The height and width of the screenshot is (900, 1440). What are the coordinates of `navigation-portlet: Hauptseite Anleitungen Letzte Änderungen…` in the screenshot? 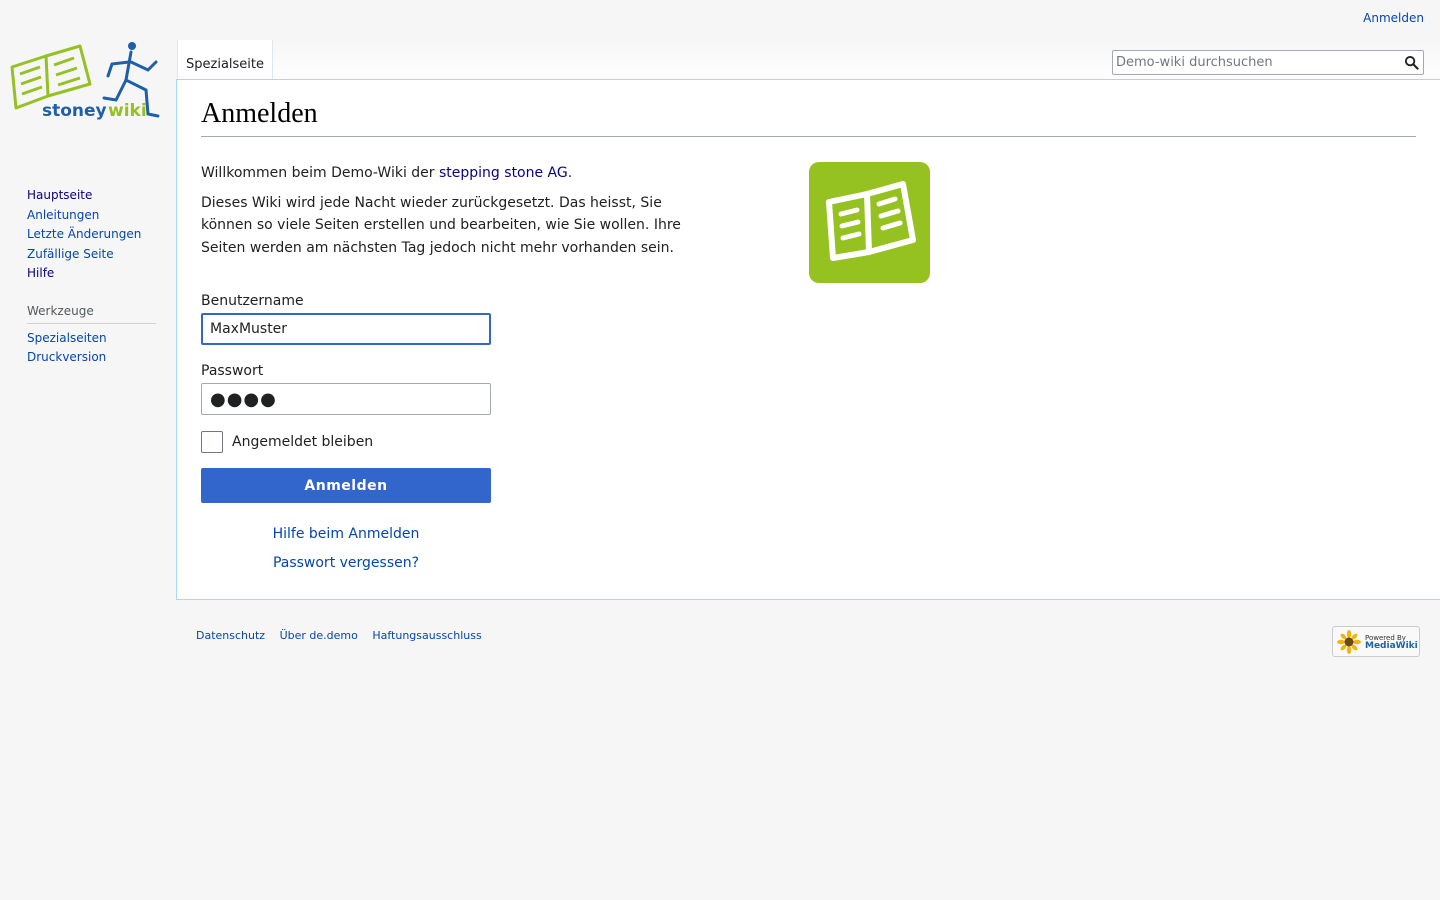 It's located at (91, 235).